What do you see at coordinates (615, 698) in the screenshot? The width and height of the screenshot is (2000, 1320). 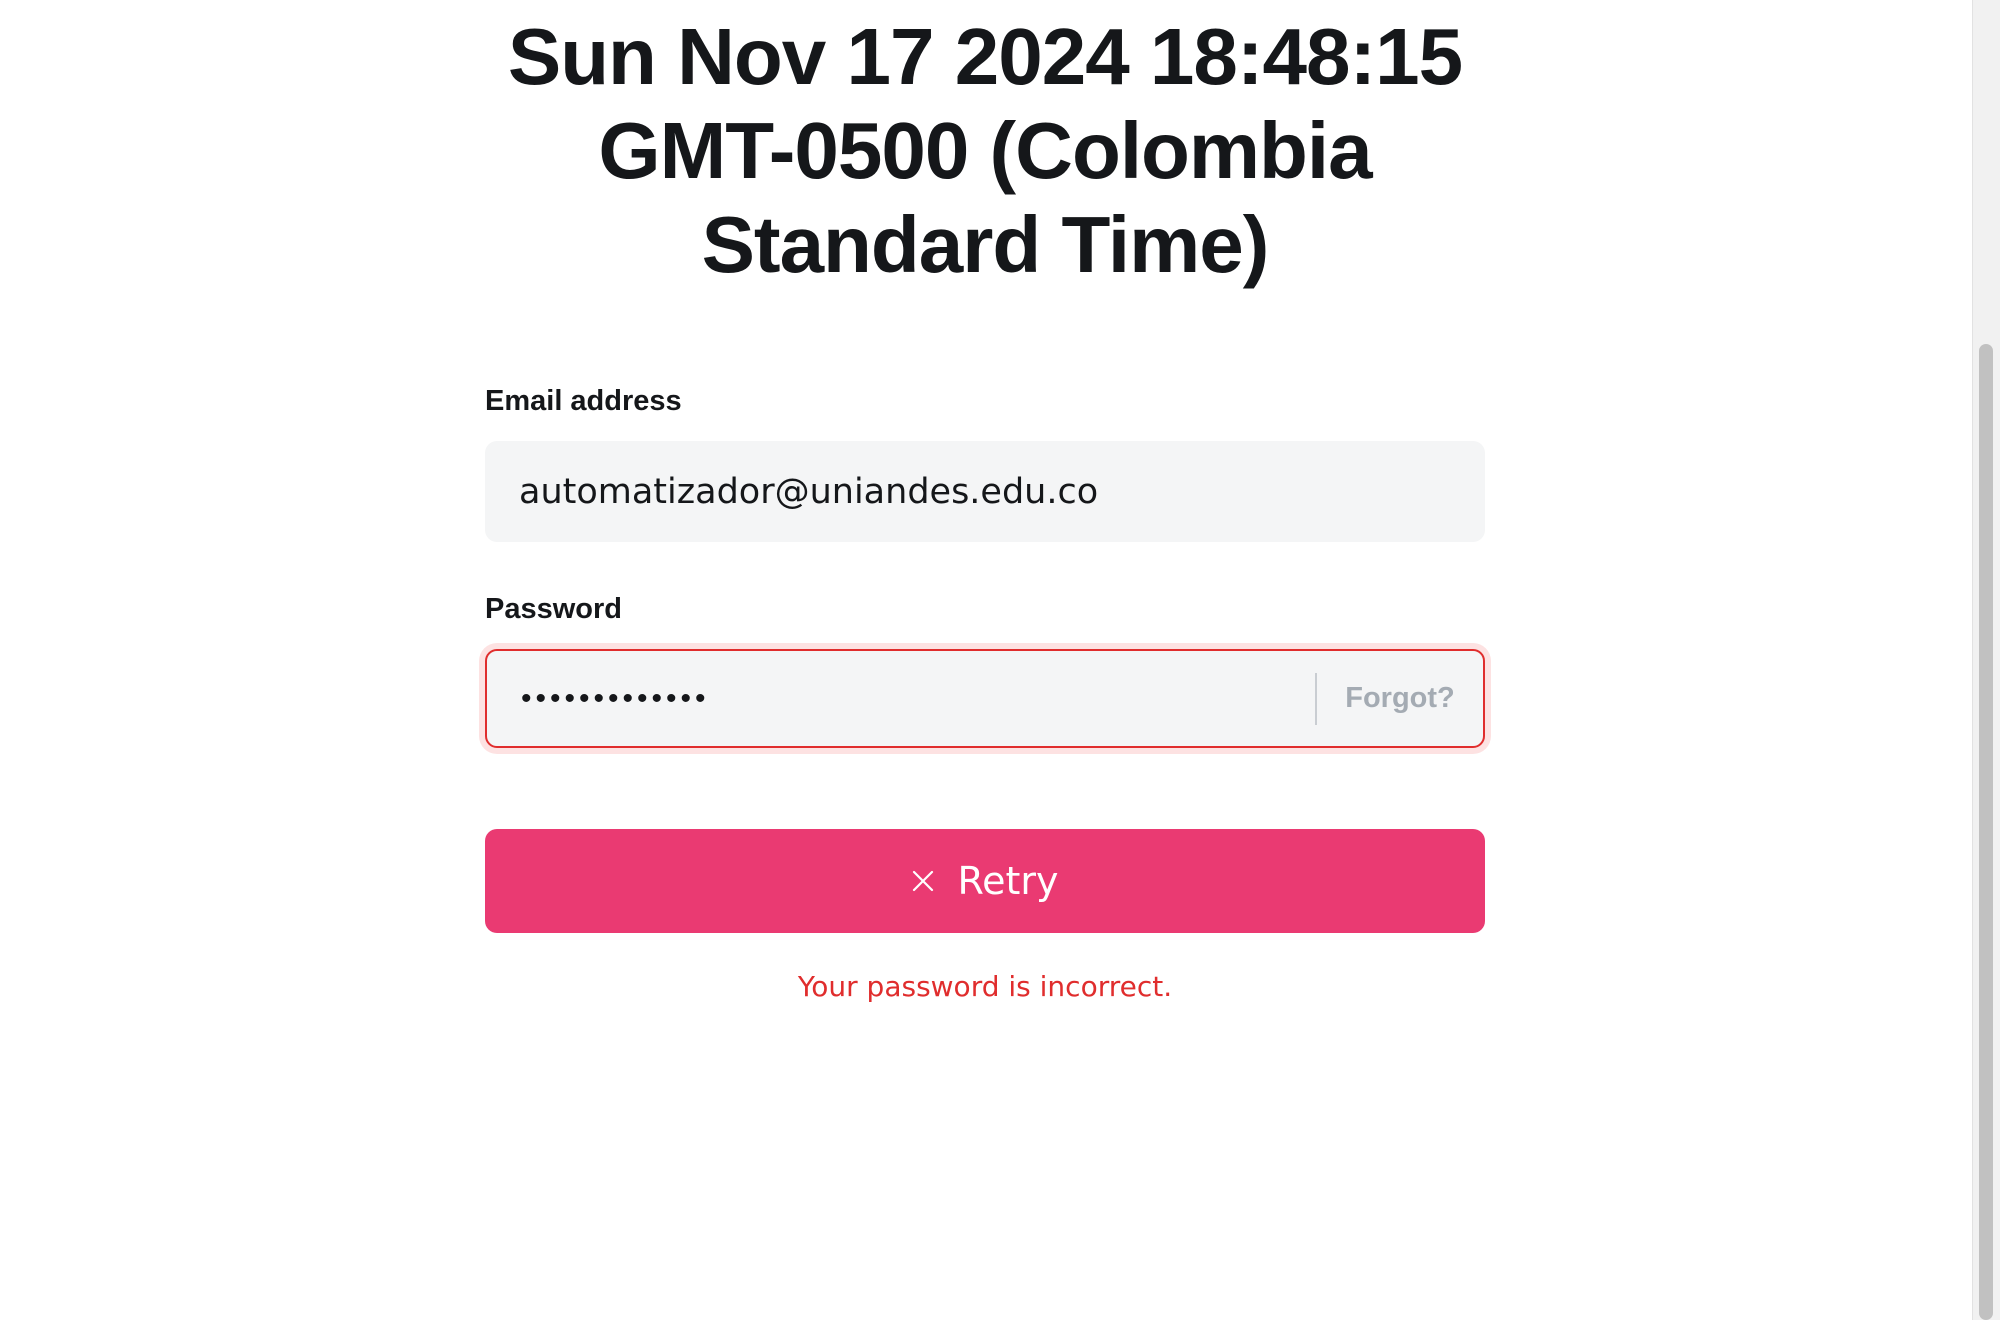 I see `password-value: •••••••••••••` at bounding box center [615, 698].